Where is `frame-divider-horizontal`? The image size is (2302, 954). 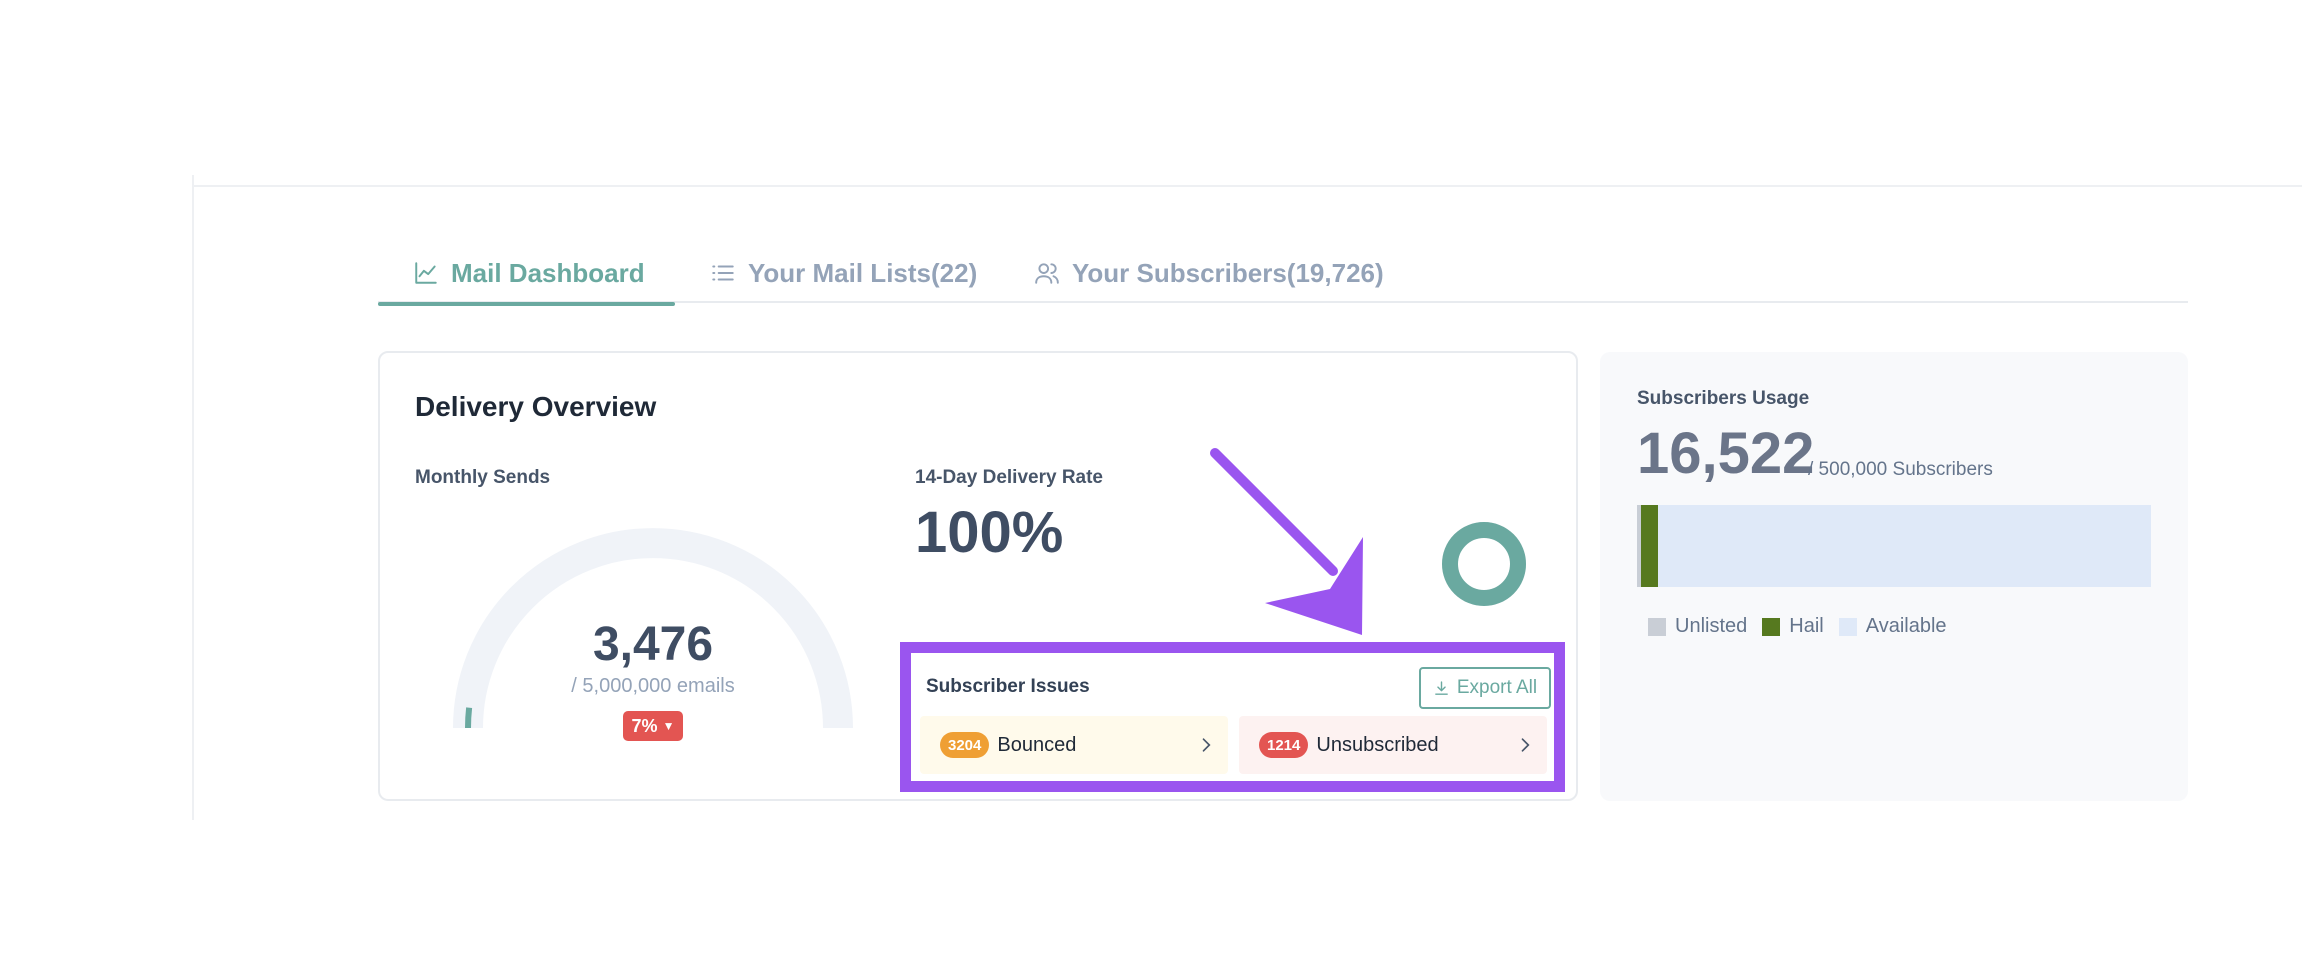 frame-divider-horizontal is located at coordinates (1248, 186).